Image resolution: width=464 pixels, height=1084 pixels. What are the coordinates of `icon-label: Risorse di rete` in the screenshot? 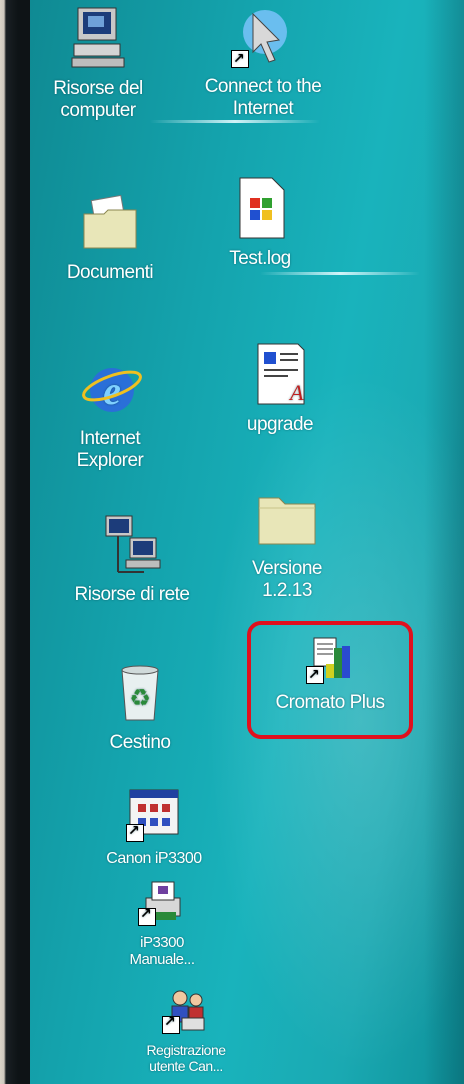 It's located at (132, 594).